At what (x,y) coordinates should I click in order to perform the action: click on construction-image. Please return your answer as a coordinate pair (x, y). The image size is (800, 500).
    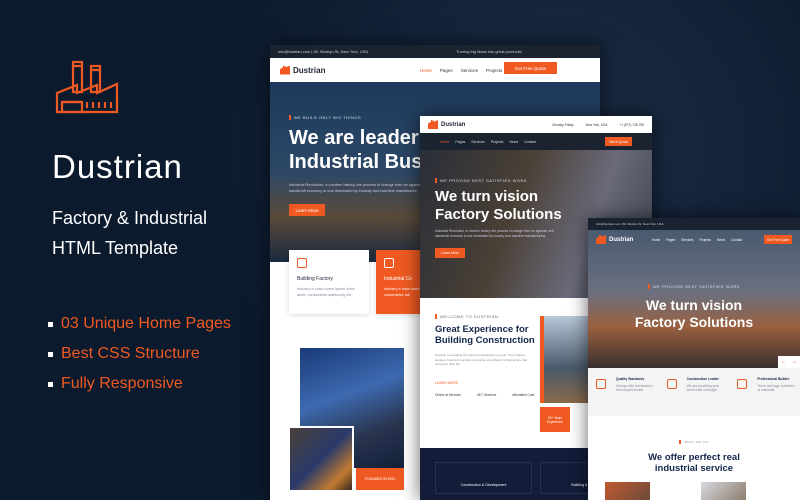
    Looking at the image, I should click on (564, 359).